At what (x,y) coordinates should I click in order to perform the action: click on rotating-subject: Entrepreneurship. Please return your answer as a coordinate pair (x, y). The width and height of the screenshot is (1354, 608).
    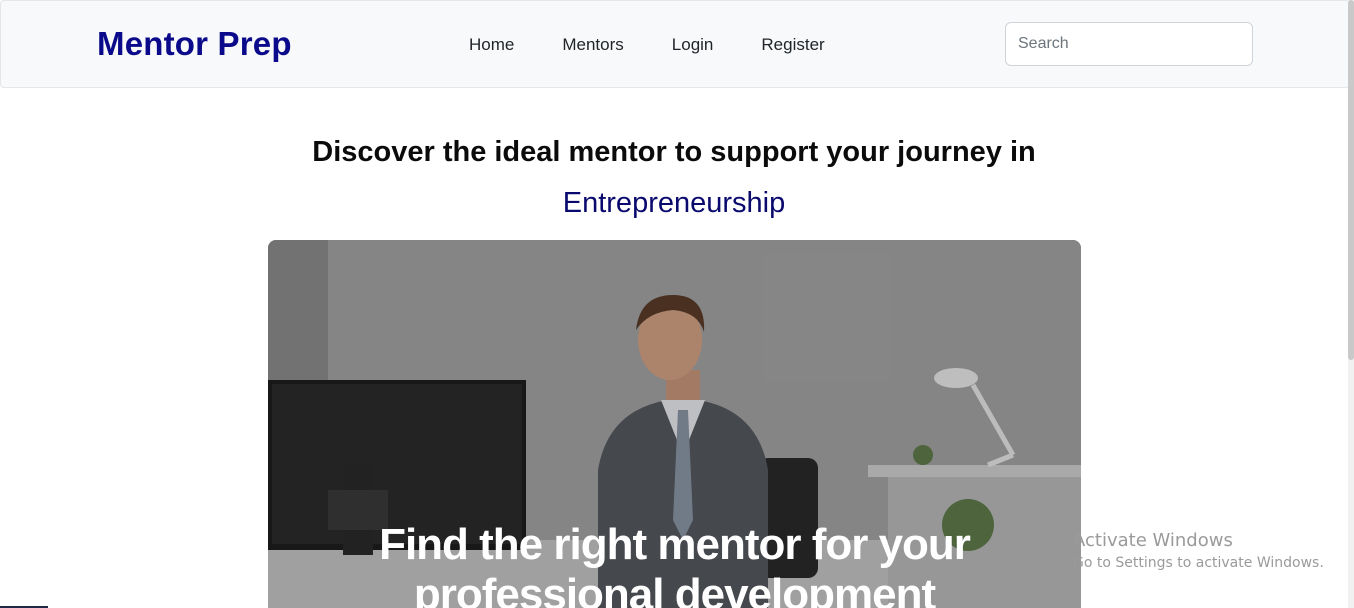
    Looking at the image, I should click on (674, 203).